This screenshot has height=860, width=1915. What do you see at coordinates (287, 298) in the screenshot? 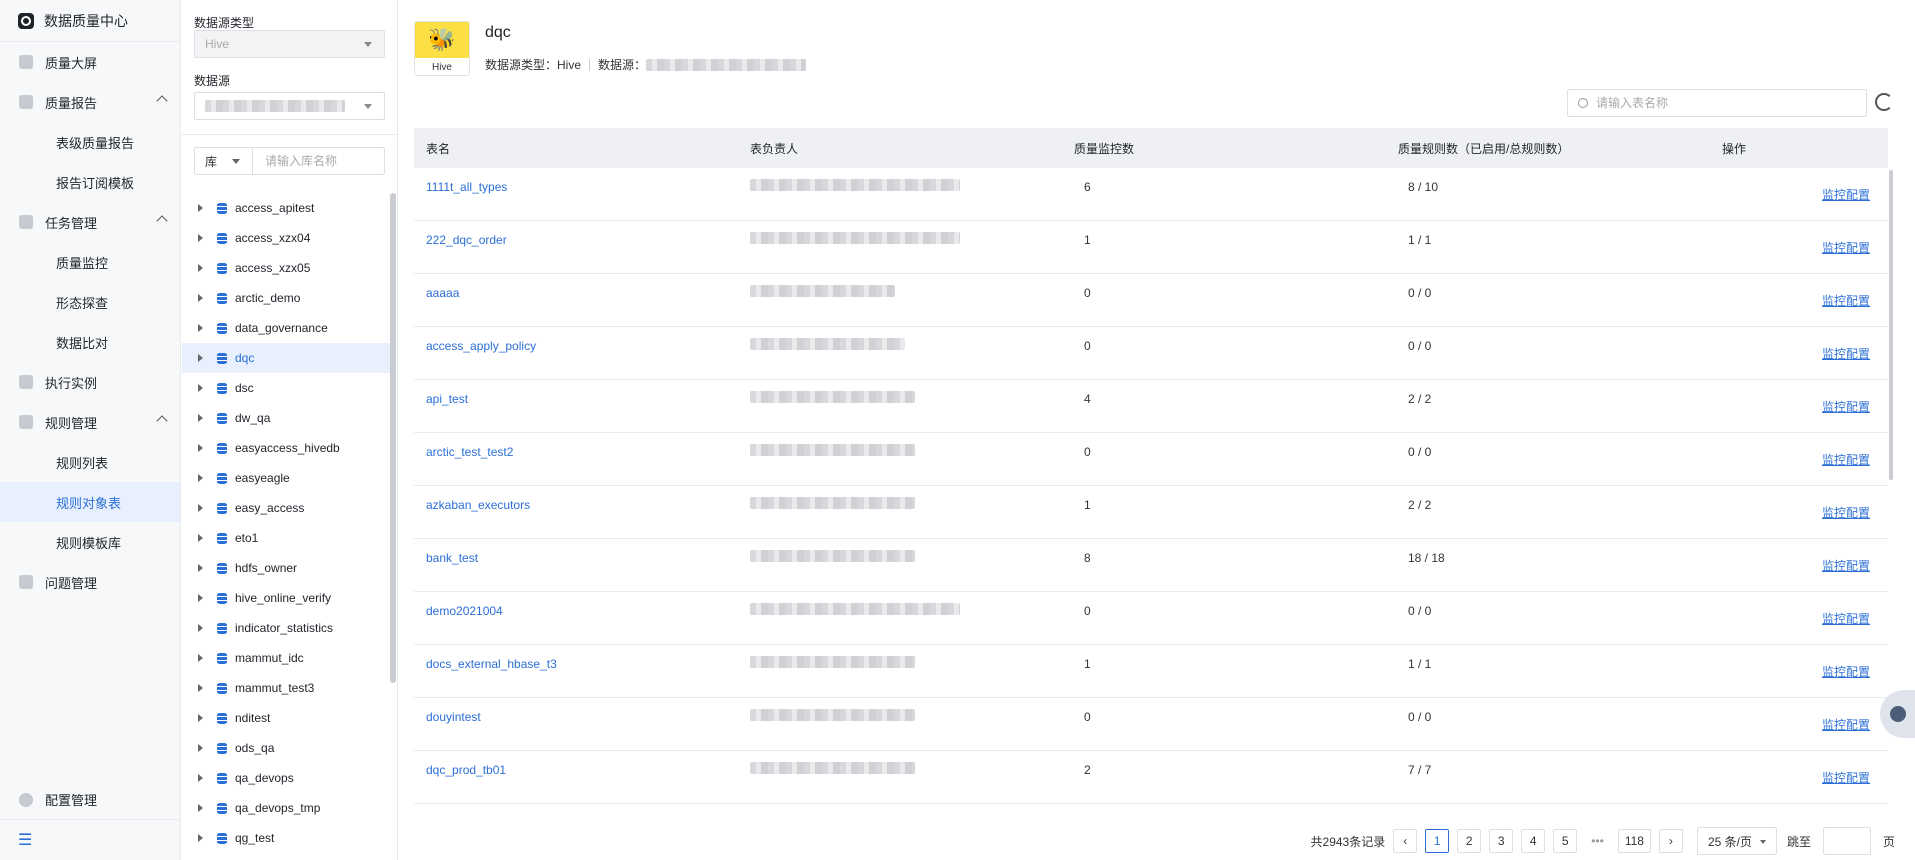
I see `tree-item: arctic_demo` at bounding box center [287, 298].